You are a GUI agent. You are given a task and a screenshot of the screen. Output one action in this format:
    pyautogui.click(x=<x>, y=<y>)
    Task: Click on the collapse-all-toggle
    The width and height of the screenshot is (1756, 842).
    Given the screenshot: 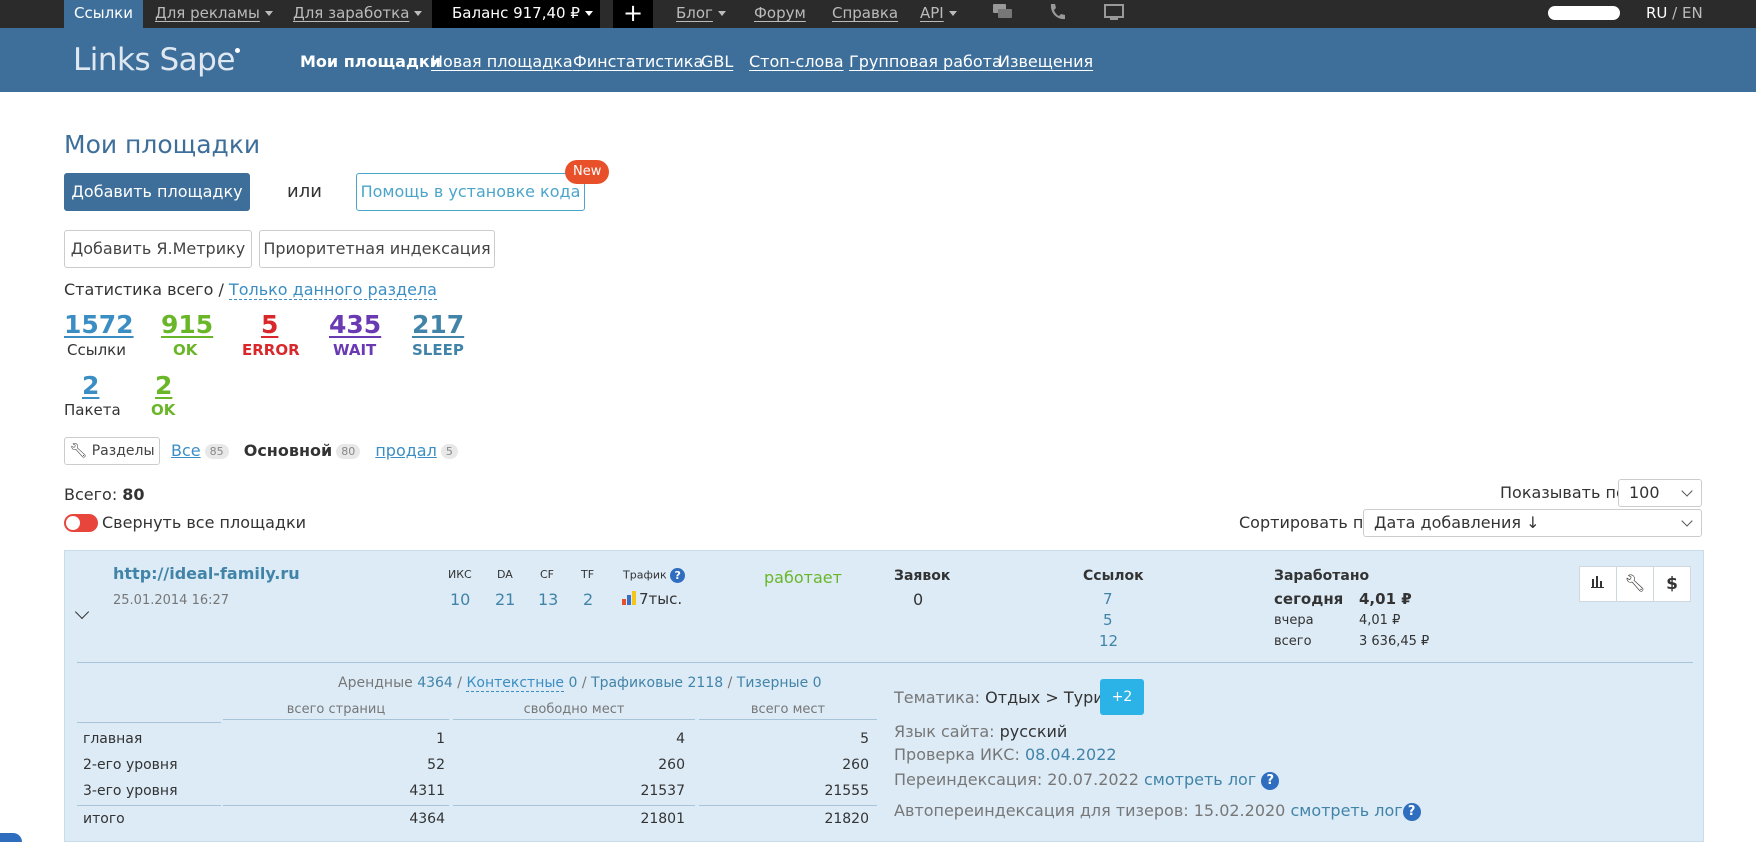 What is the action you would take?
    pyautogui.click(x=81, y=523)
    